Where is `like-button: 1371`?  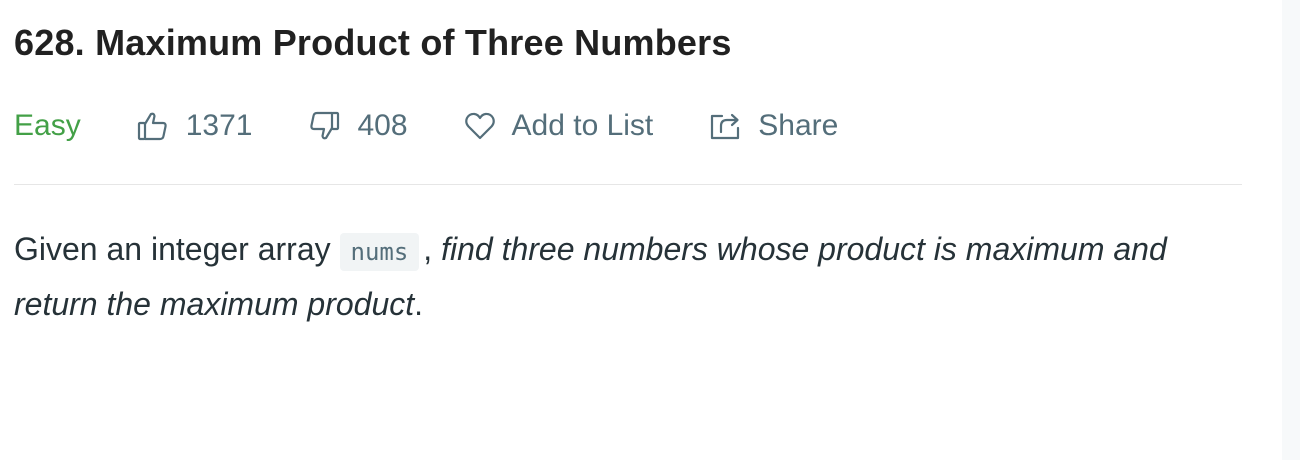
like-button: 1371 is located at coordinates (195, 126).